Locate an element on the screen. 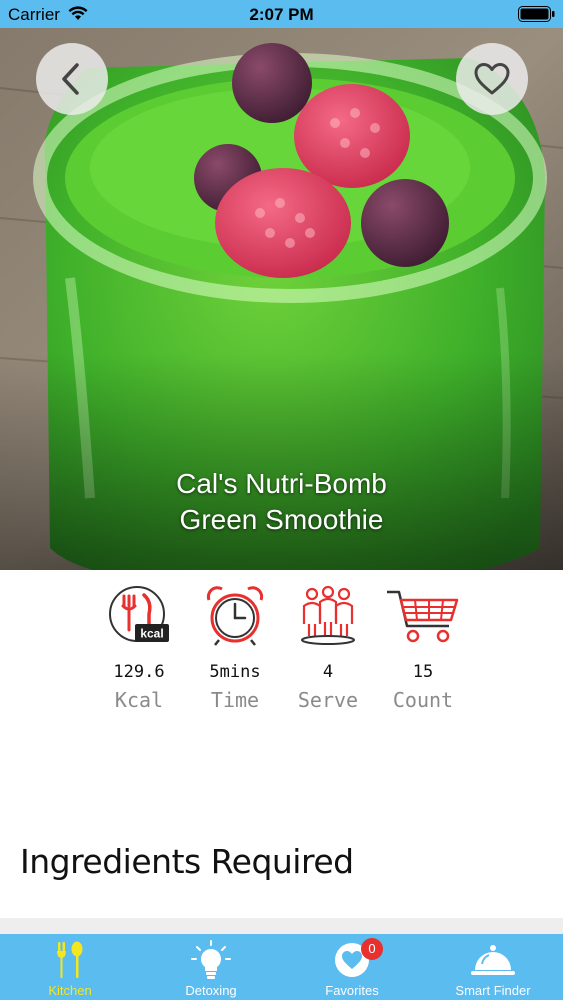  stat-count-label: Count is located at coordinates (423, 700).